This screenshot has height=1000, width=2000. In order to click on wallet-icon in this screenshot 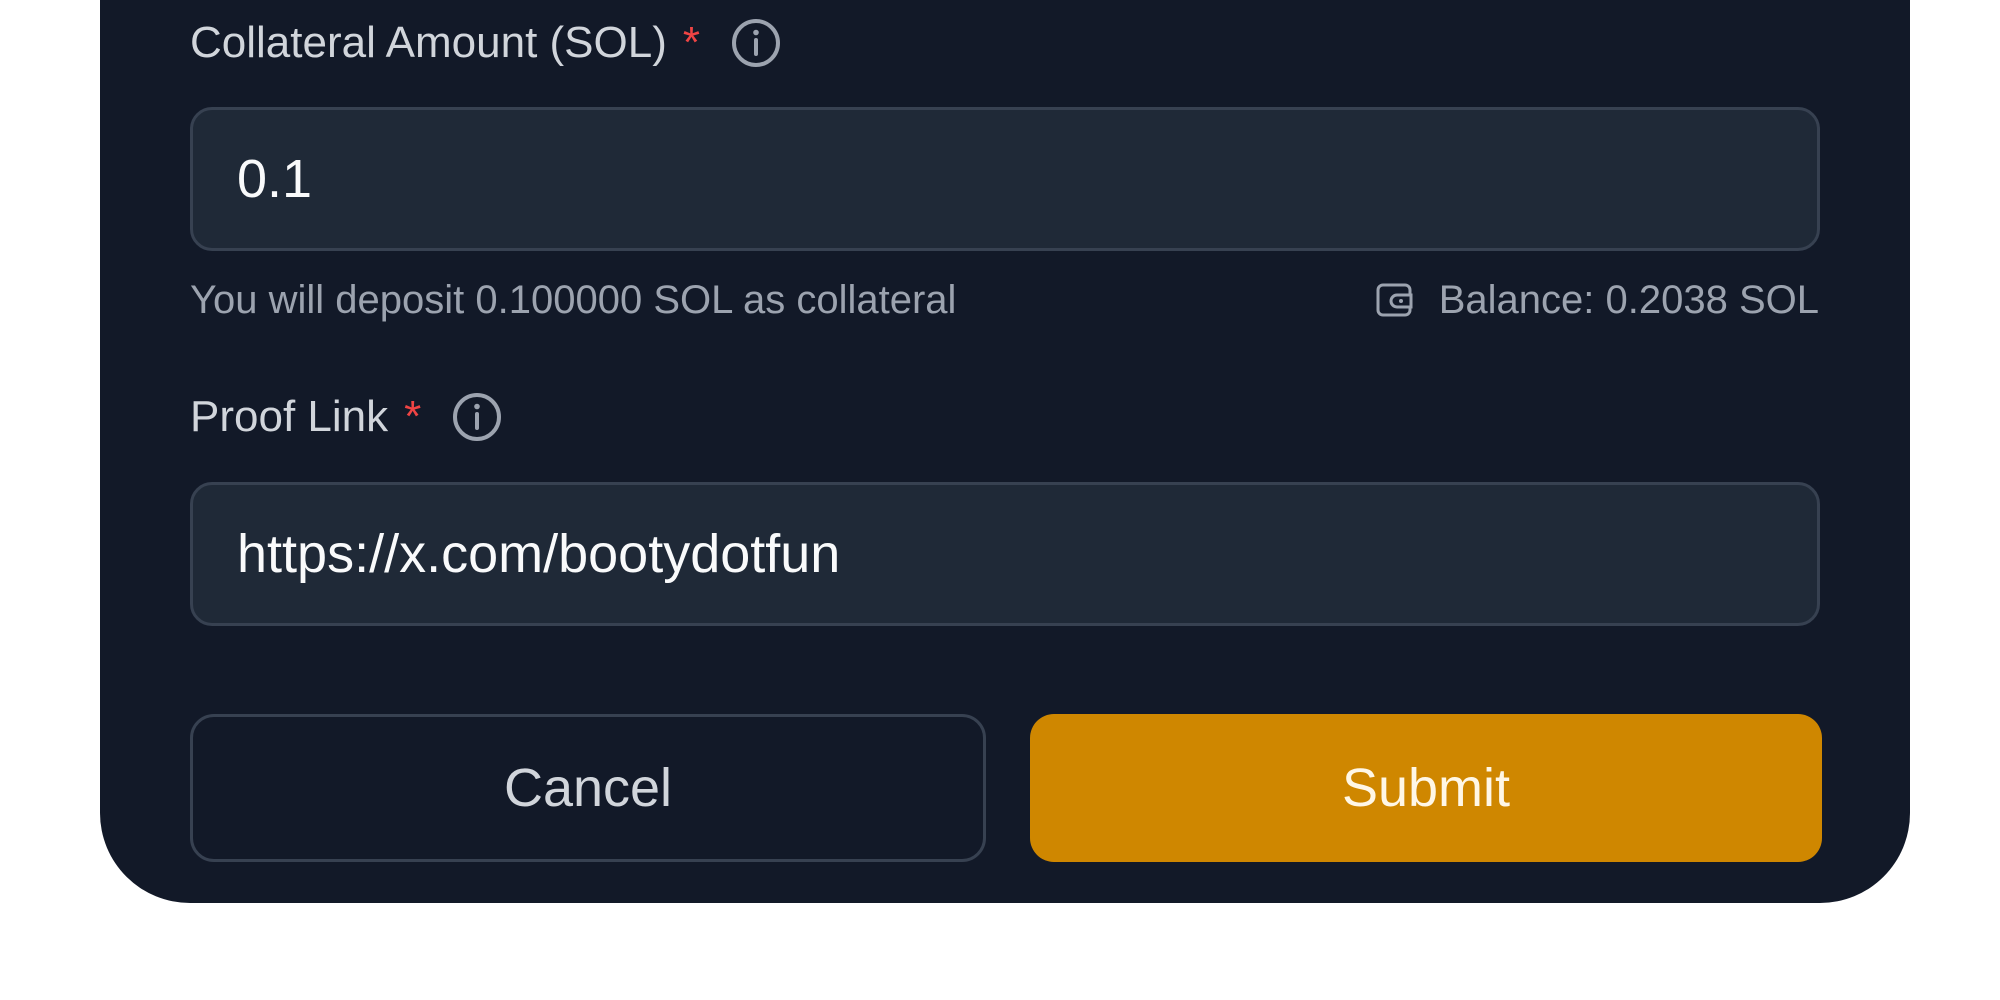, I will do `click(1395, 300)`.